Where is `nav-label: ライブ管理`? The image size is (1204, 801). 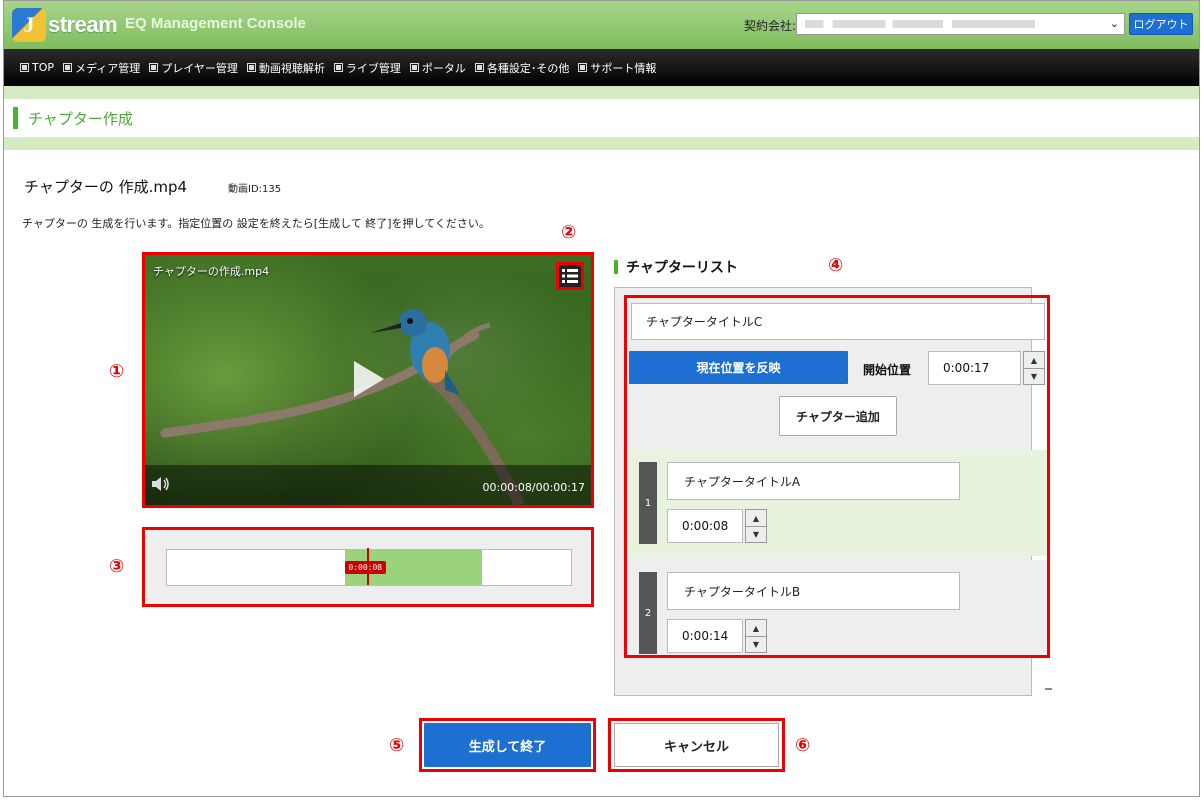
nav-label: ライブ管理 is located at coordinates (373, 68).